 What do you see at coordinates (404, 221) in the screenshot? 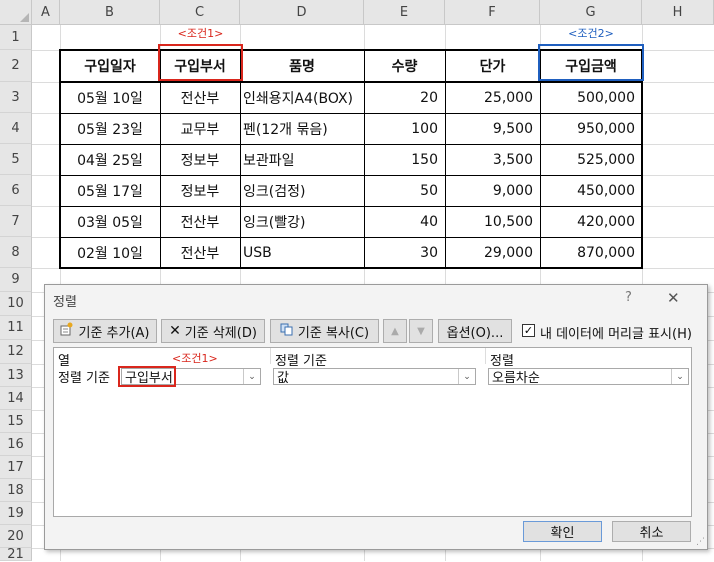
I see `table-cell: 40` at bounding box center [404, 221].